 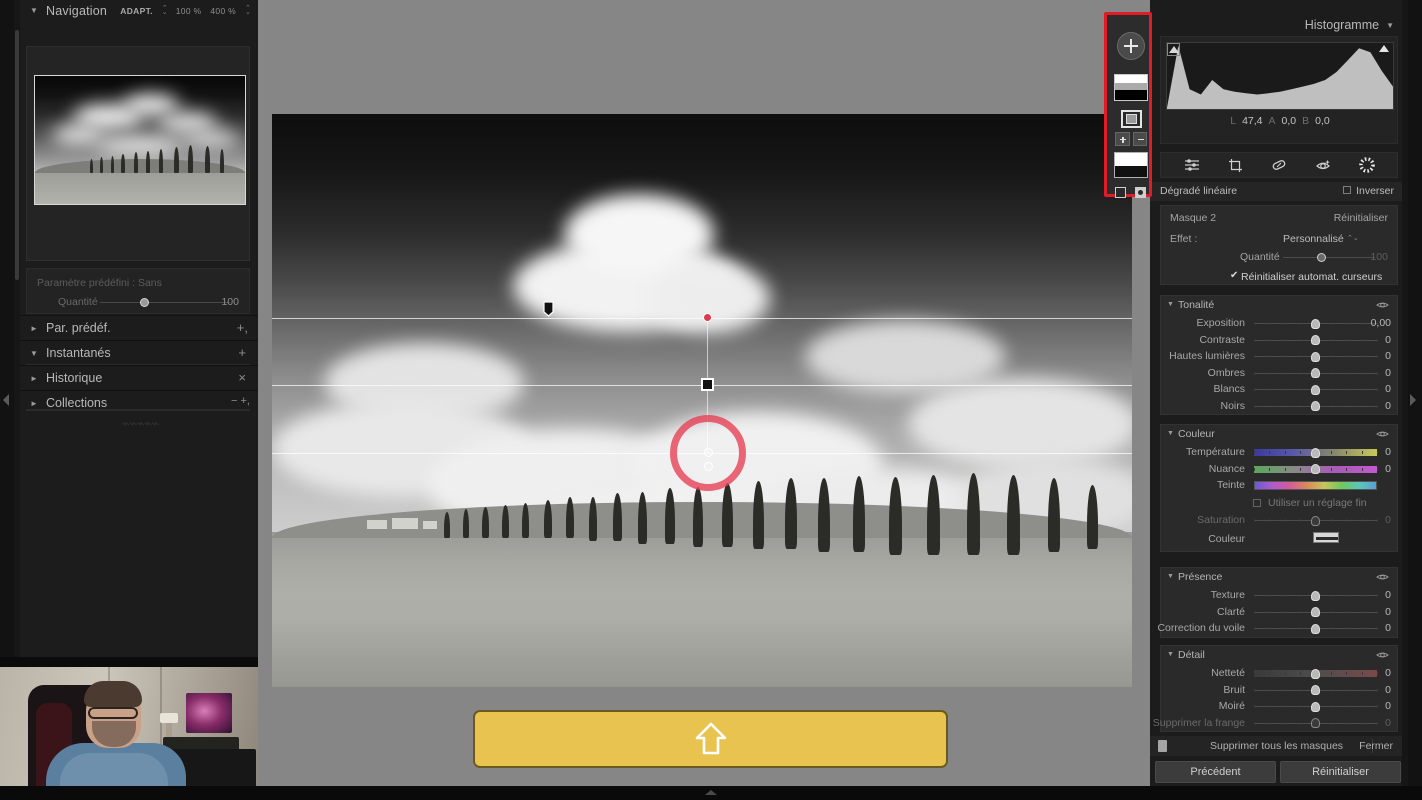 I want to click on delete-all-masks-button: Supprimer tous les masques, so click(x=1276, y=746).